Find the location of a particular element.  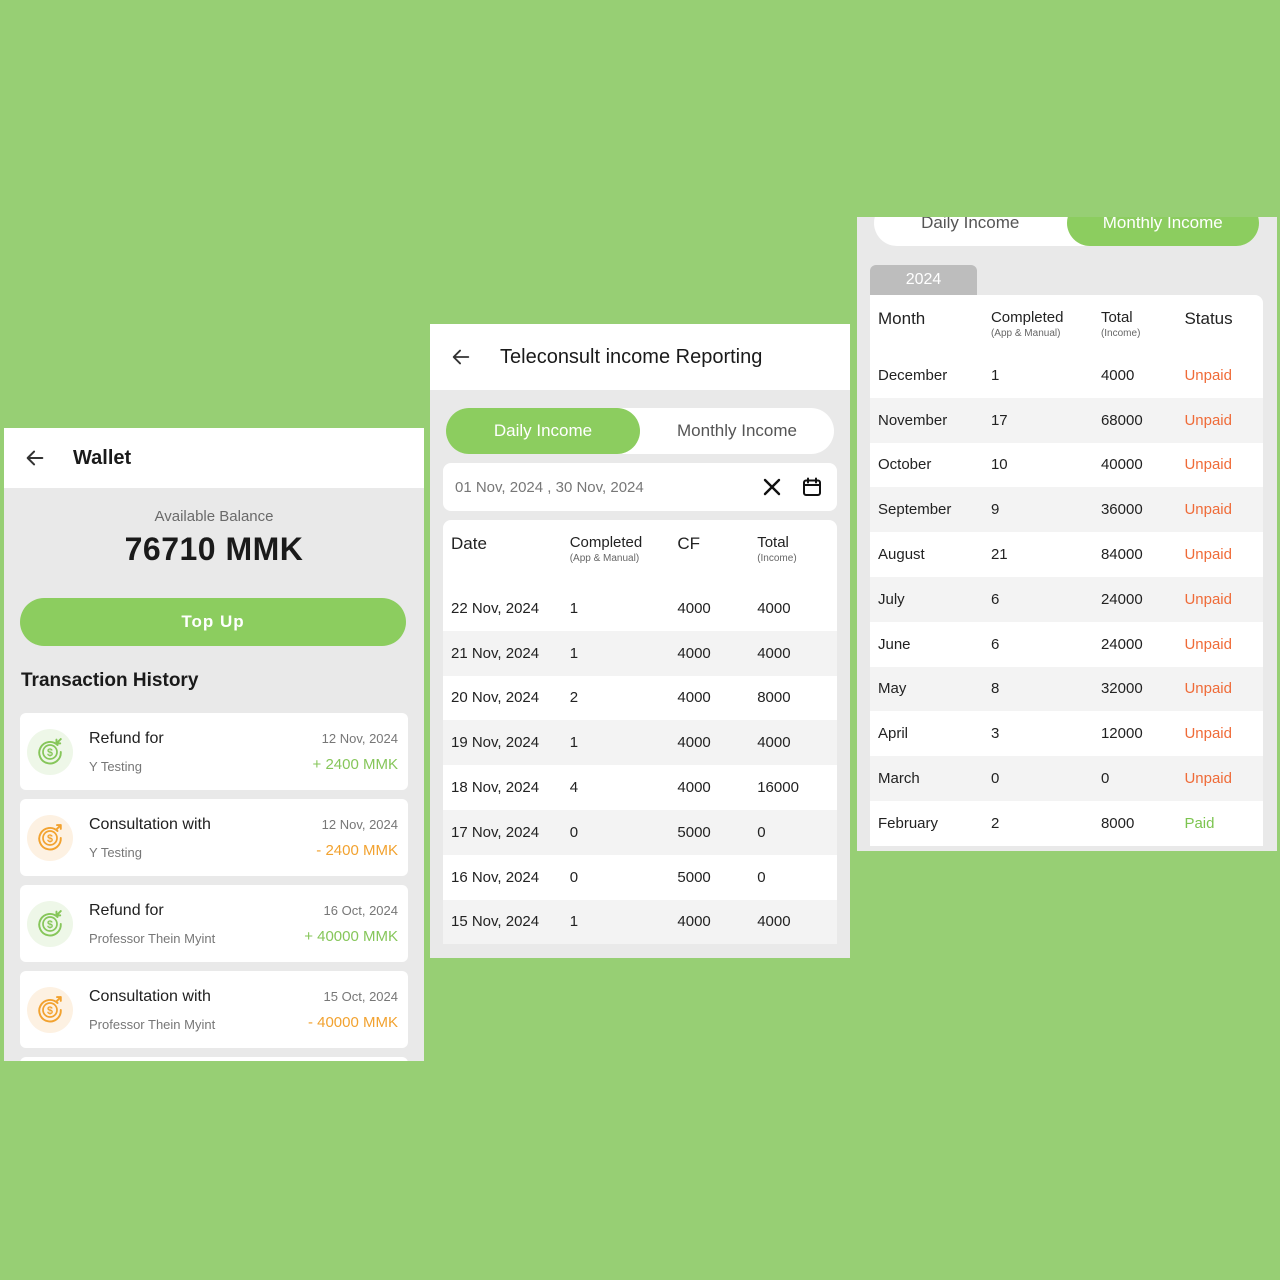

column-header-total: Total (Income) is located at coordinates (777, 549).